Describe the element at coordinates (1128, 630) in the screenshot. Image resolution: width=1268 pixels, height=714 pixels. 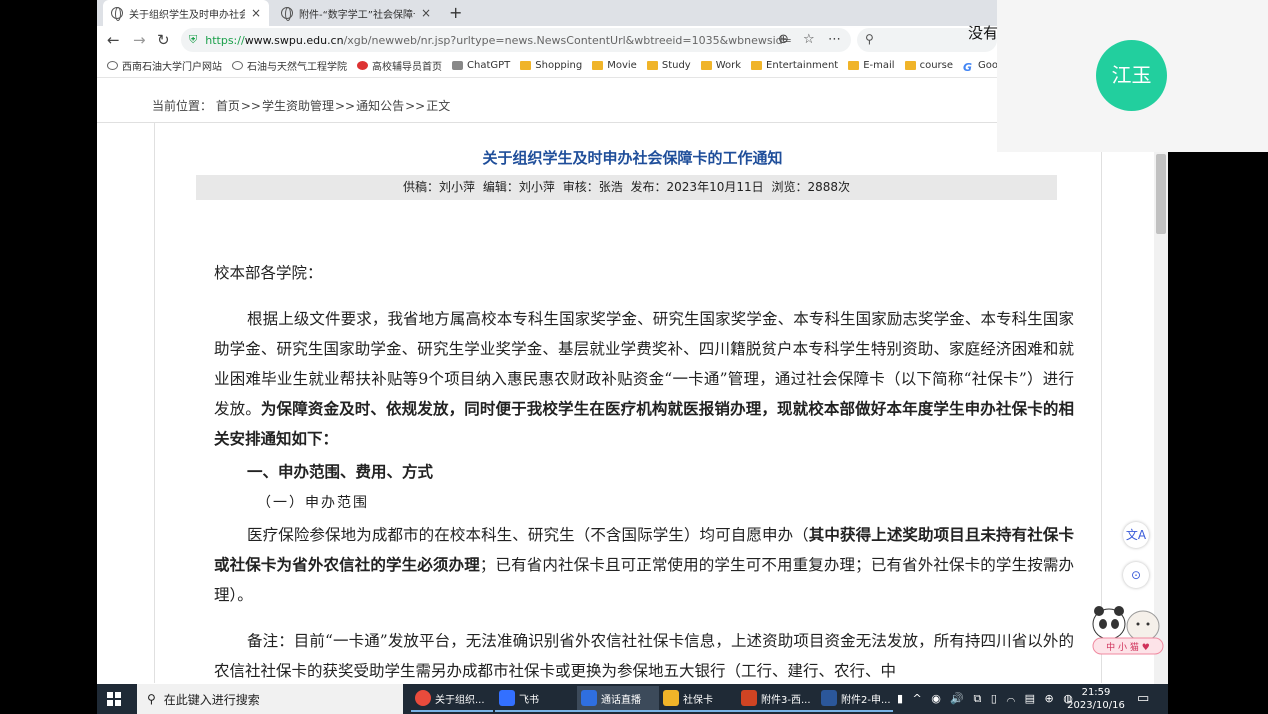
I see `bear-mascot-icon: 中 小 猫 ♥` at that location.